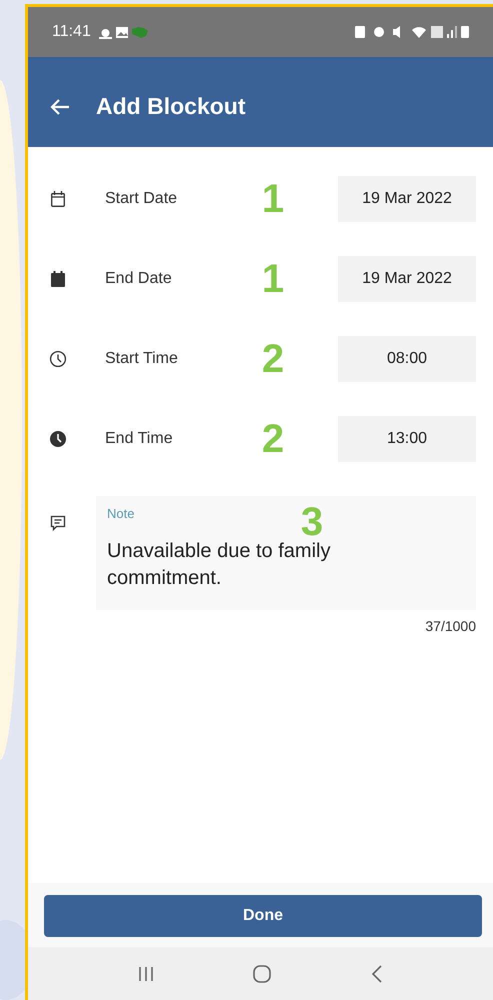  Describe the element at coordinates (171, 107) in the screenshot. I see `screen-title: Add Blockout` at that location.